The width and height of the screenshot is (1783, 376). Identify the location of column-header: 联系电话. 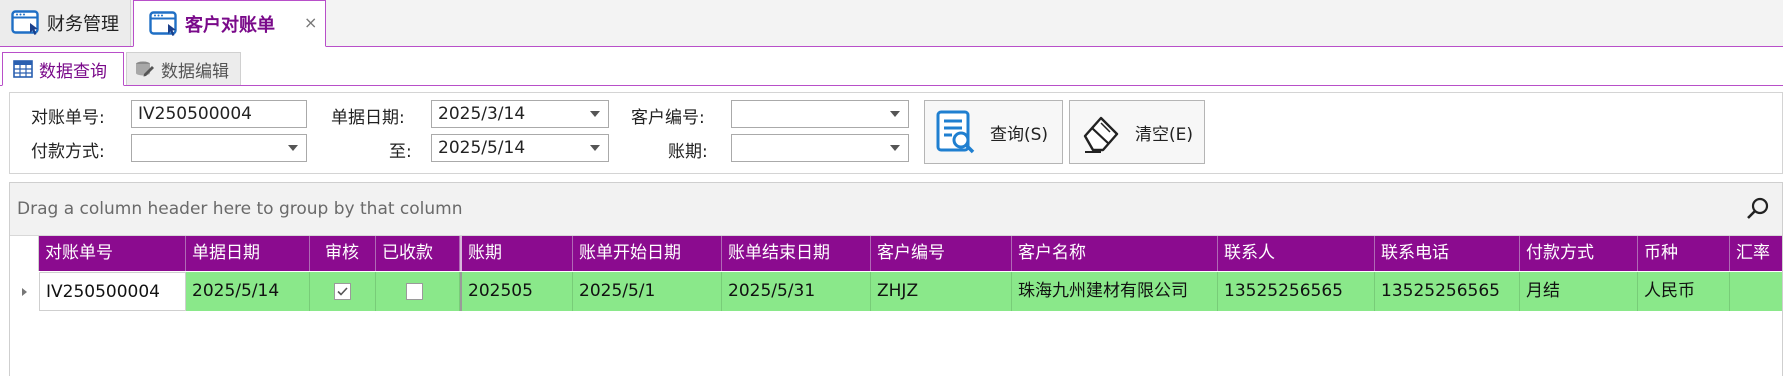
(1447, 253).